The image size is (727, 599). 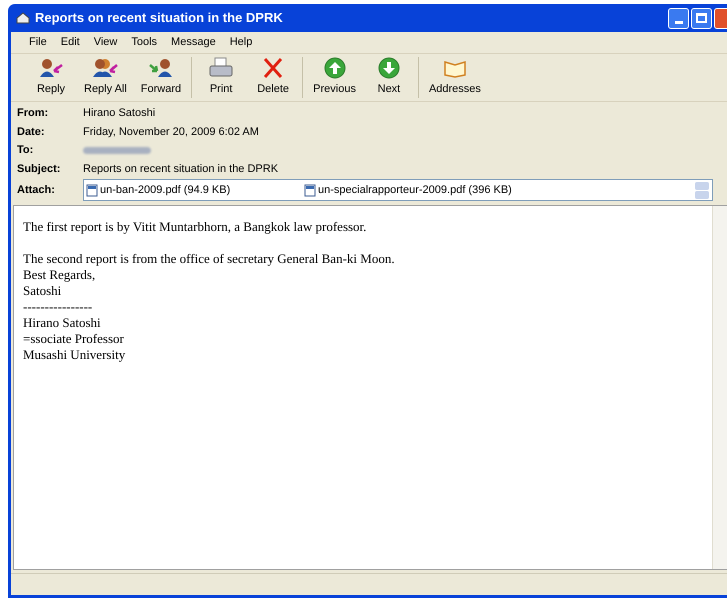 What do you see at coordinates (36, 190) in the screenshot?
I see `field-label: Attach:` at bounding box center [36, 190].